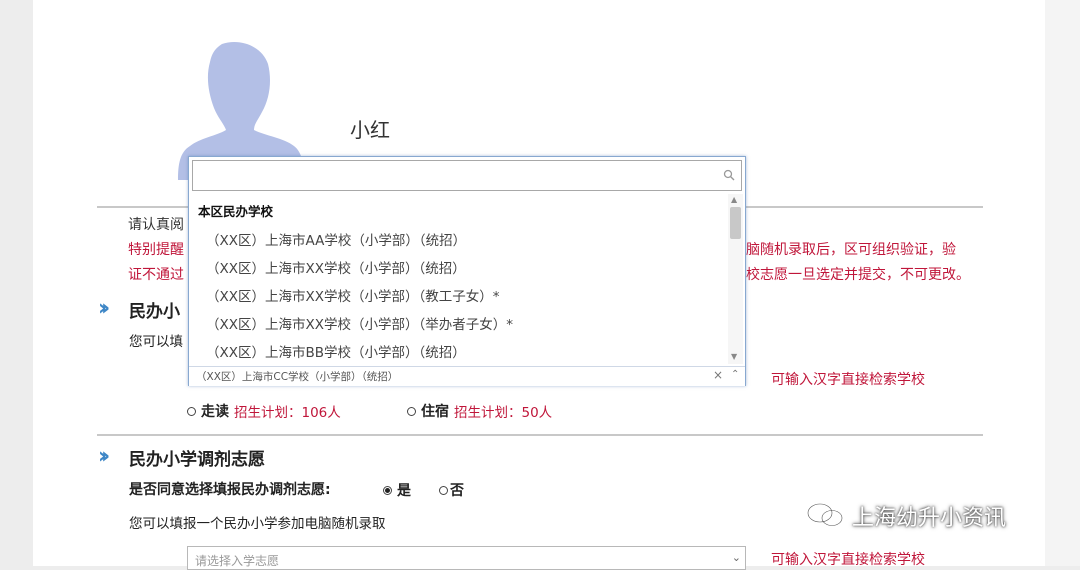 The image size is (1080, 570). Describe the element at coordinates (156, 250) in the screenshot. I see `notice-line-2-left: 特别提醒` at that location.